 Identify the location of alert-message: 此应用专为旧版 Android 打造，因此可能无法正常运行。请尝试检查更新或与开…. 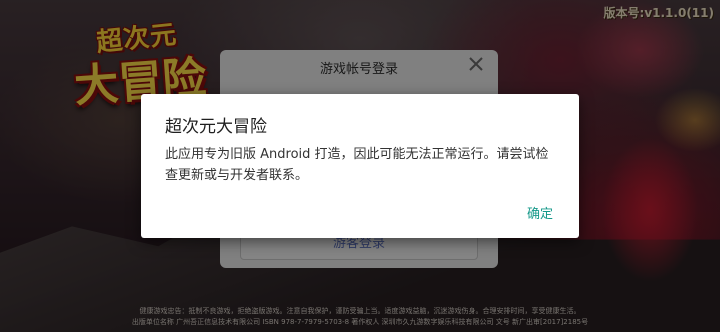
(357, 165).